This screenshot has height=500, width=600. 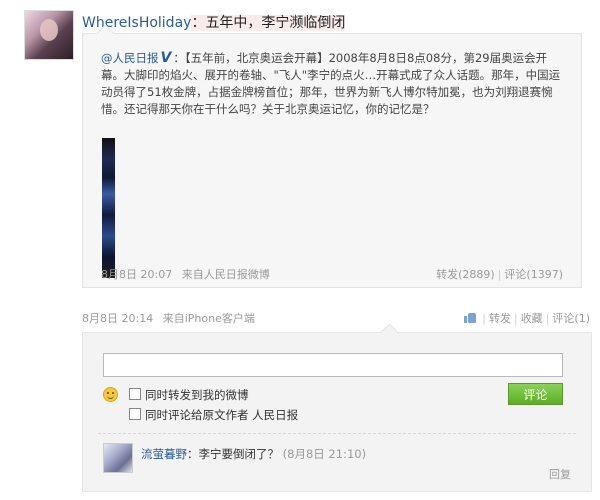 What do you see at coordinates (118, 458) in the screenshot?
I see `commenter-avatar` at bounding box center [118, 458].